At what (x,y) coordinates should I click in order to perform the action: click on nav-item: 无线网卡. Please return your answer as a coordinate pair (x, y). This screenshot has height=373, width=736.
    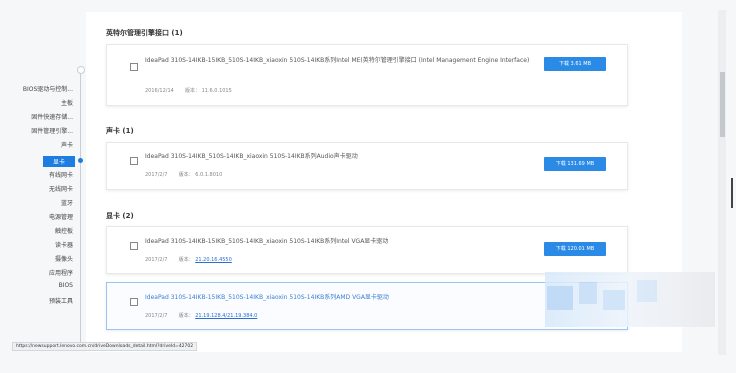
    Looking at the image, I should click on (61, 188).